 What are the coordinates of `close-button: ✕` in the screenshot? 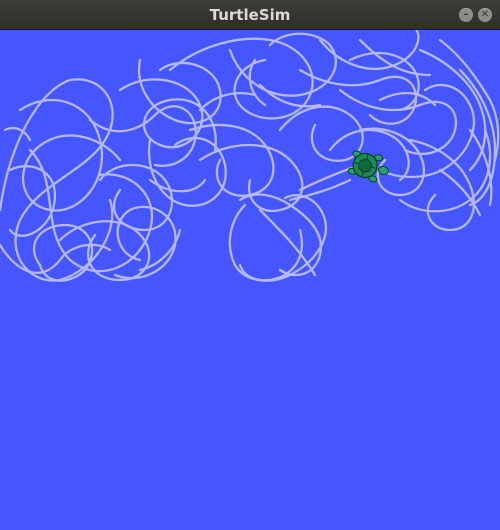 It's located at (485, 15).